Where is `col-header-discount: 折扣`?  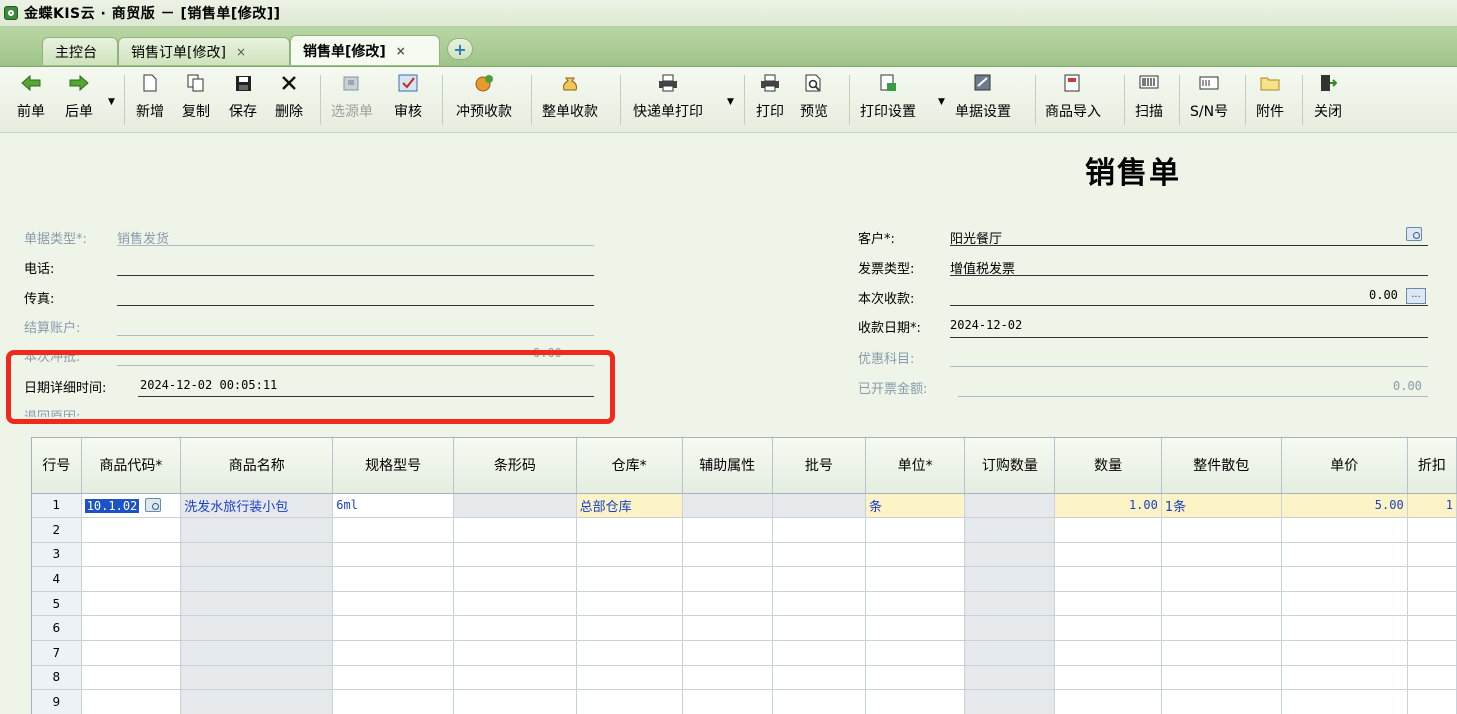 col-header-discount: 折扣 is located at coordinates (1432, 466).